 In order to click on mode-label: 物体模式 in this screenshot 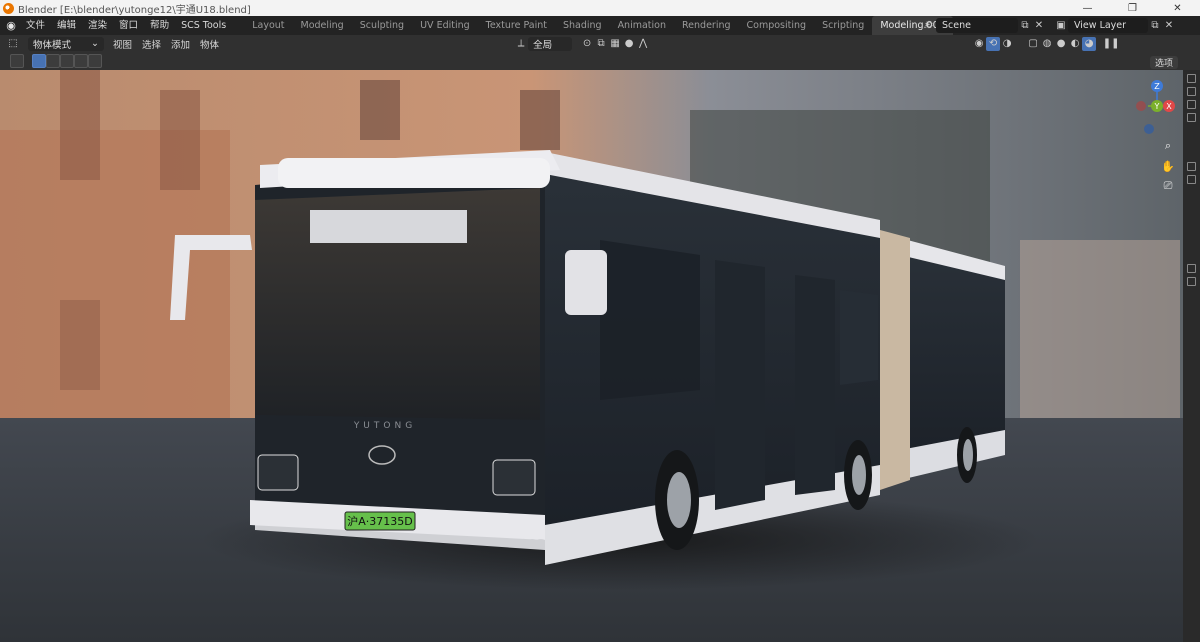, I will do `click(52, 45)`.